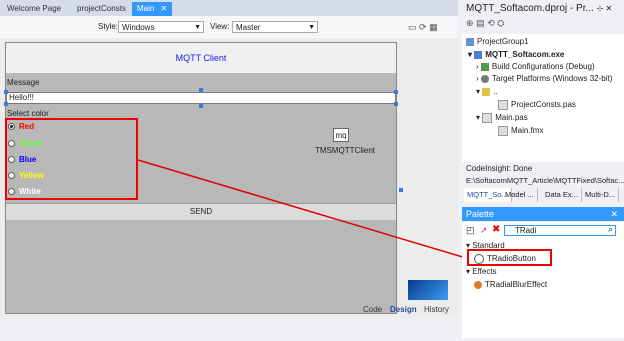  I want to click on clear-filter-icon: ✖, so click(496, 229).